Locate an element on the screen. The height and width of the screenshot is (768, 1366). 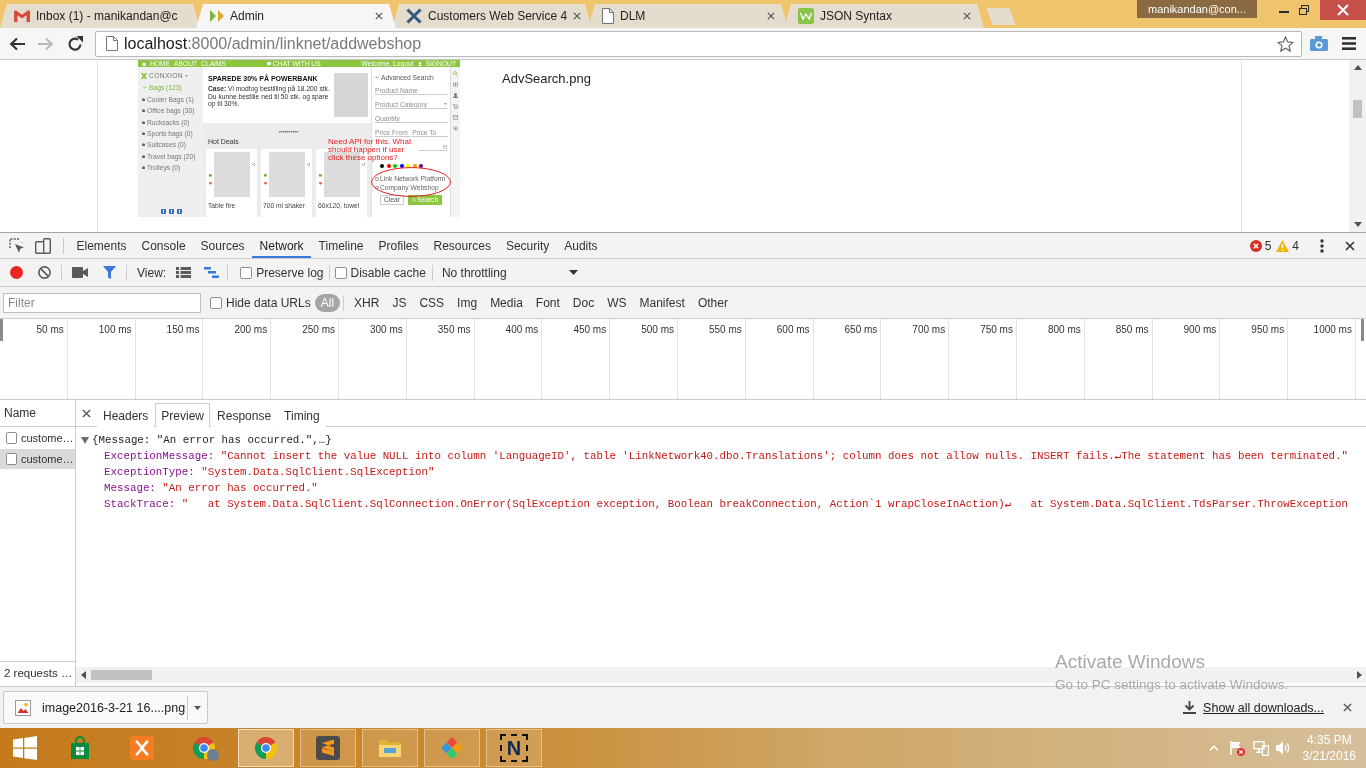
back-arrow-icon is located at coordinates (17, 43).